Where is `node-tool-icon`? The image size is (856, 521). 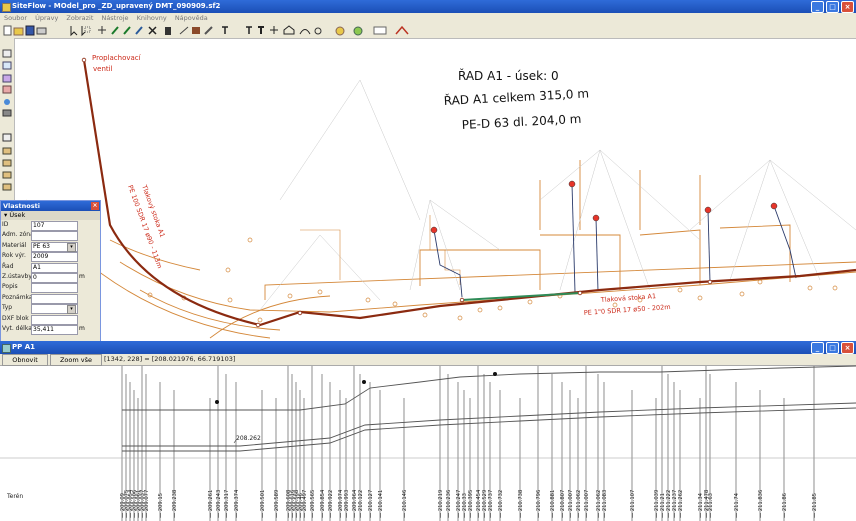
node-tool-icon is located at coordinates (7, 151).